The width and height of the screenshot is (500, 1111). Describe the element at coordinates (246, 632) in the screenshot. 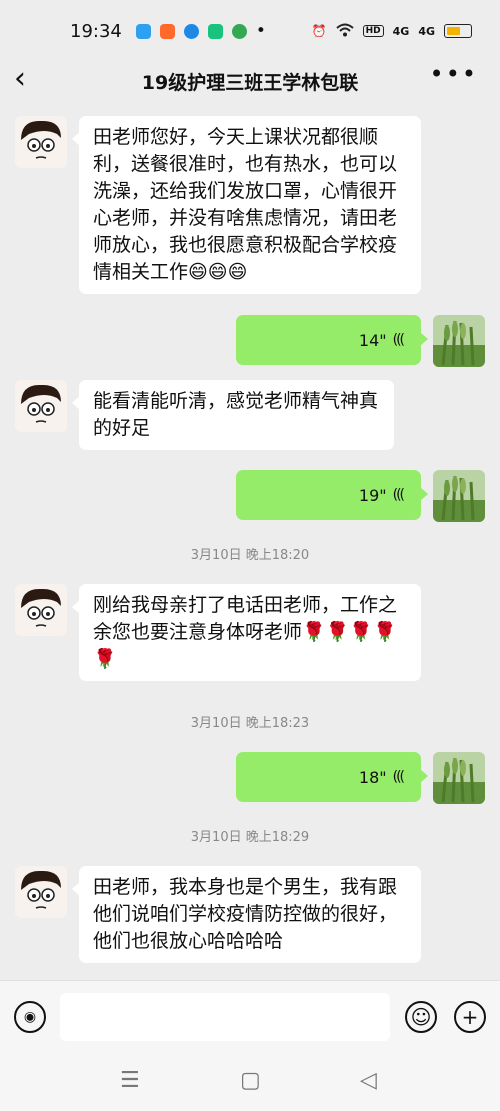

I see `message-bubble-incoming: 刚给我母亲打了电话田老师，工作之余您也要注意身体呀老师🌹🌹🌹🌹🌹` at that location.